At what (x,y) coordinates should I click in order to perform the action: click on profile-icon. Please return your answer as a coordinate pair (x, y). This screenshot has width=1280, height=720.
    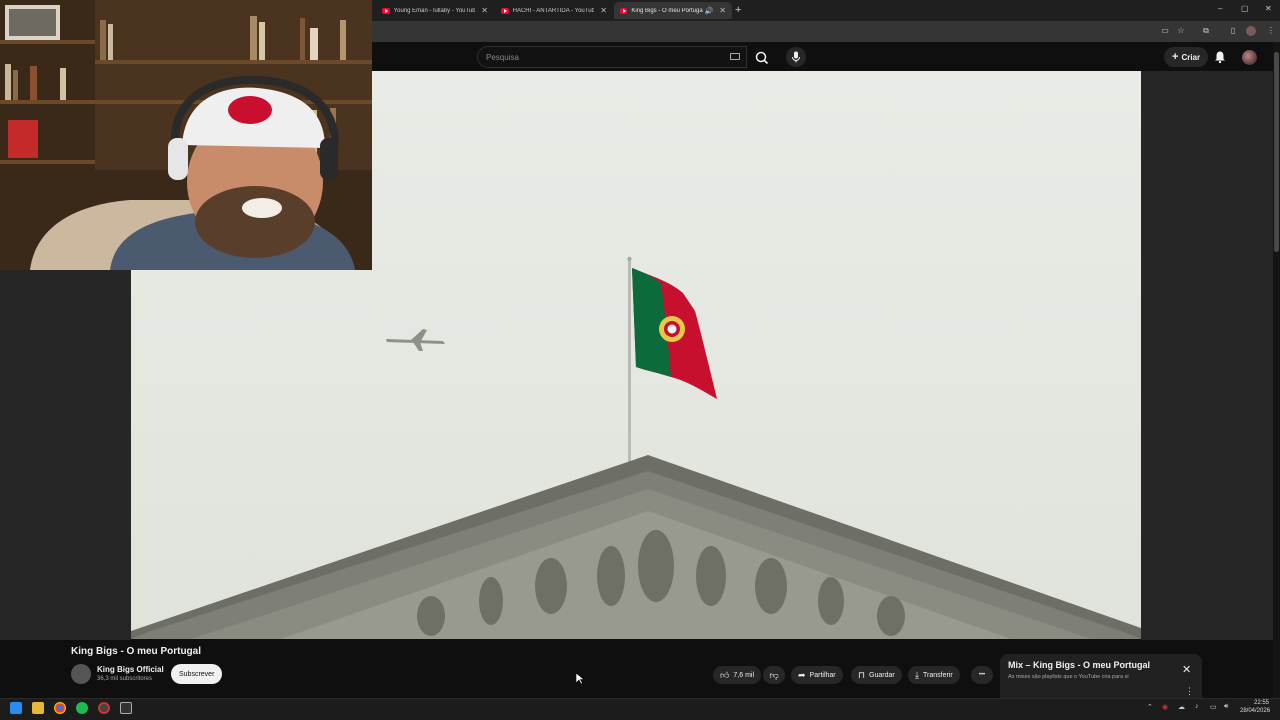
    Looking at the image, I should click on (1251, 31).